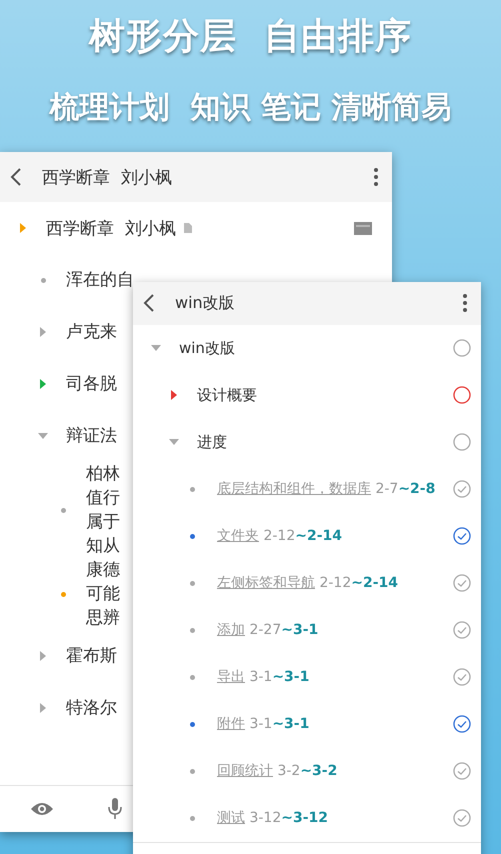 The height and width of the screenshot is (854, 501). What do you see at coordinates (335, 536) in the screenshot?
I see `task-text: 文件夹 2-12~2-14` at bounding box center [335, 536].